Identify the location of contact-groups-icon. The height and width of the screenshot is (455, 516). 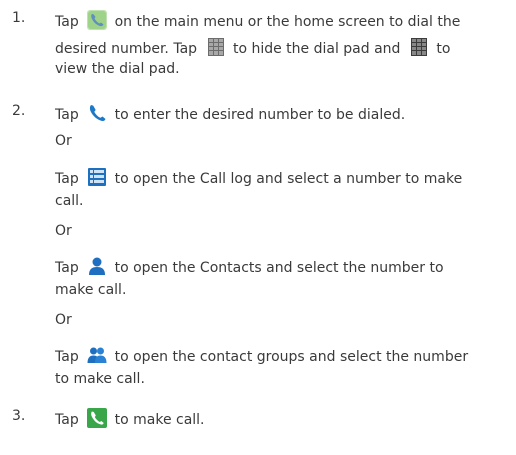
(97, 355).